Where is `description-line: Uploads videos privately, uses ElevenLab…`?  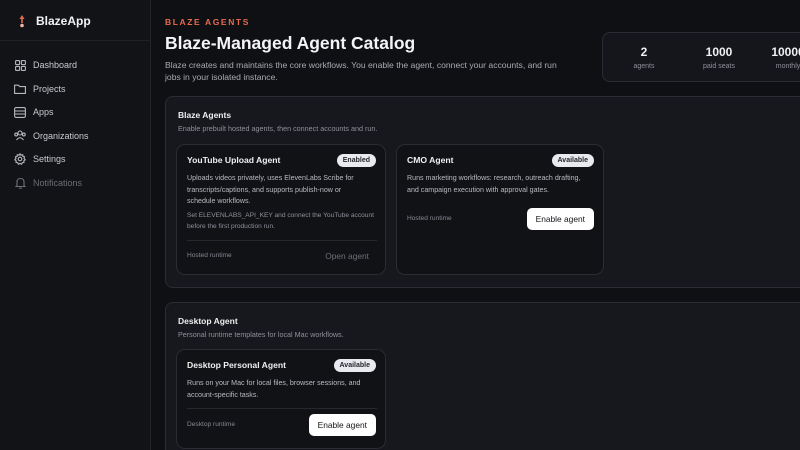
description-line: Uploads videos privately, uses ElevenLab… is located at coordinates (270, 178).